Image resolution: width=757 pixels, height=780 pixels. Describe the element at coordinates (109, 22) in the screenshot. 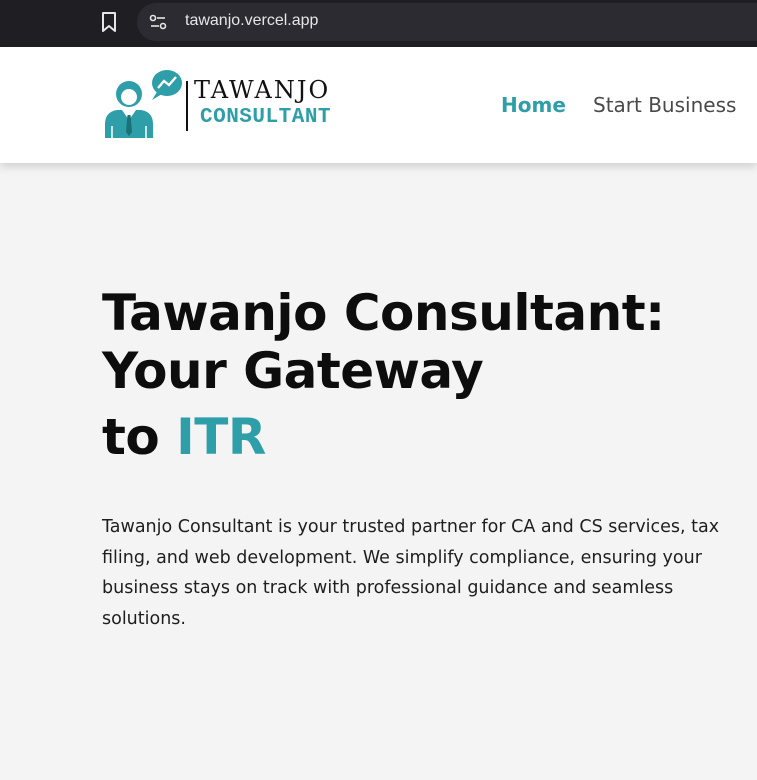

I see `bookmark-icon` at that location.